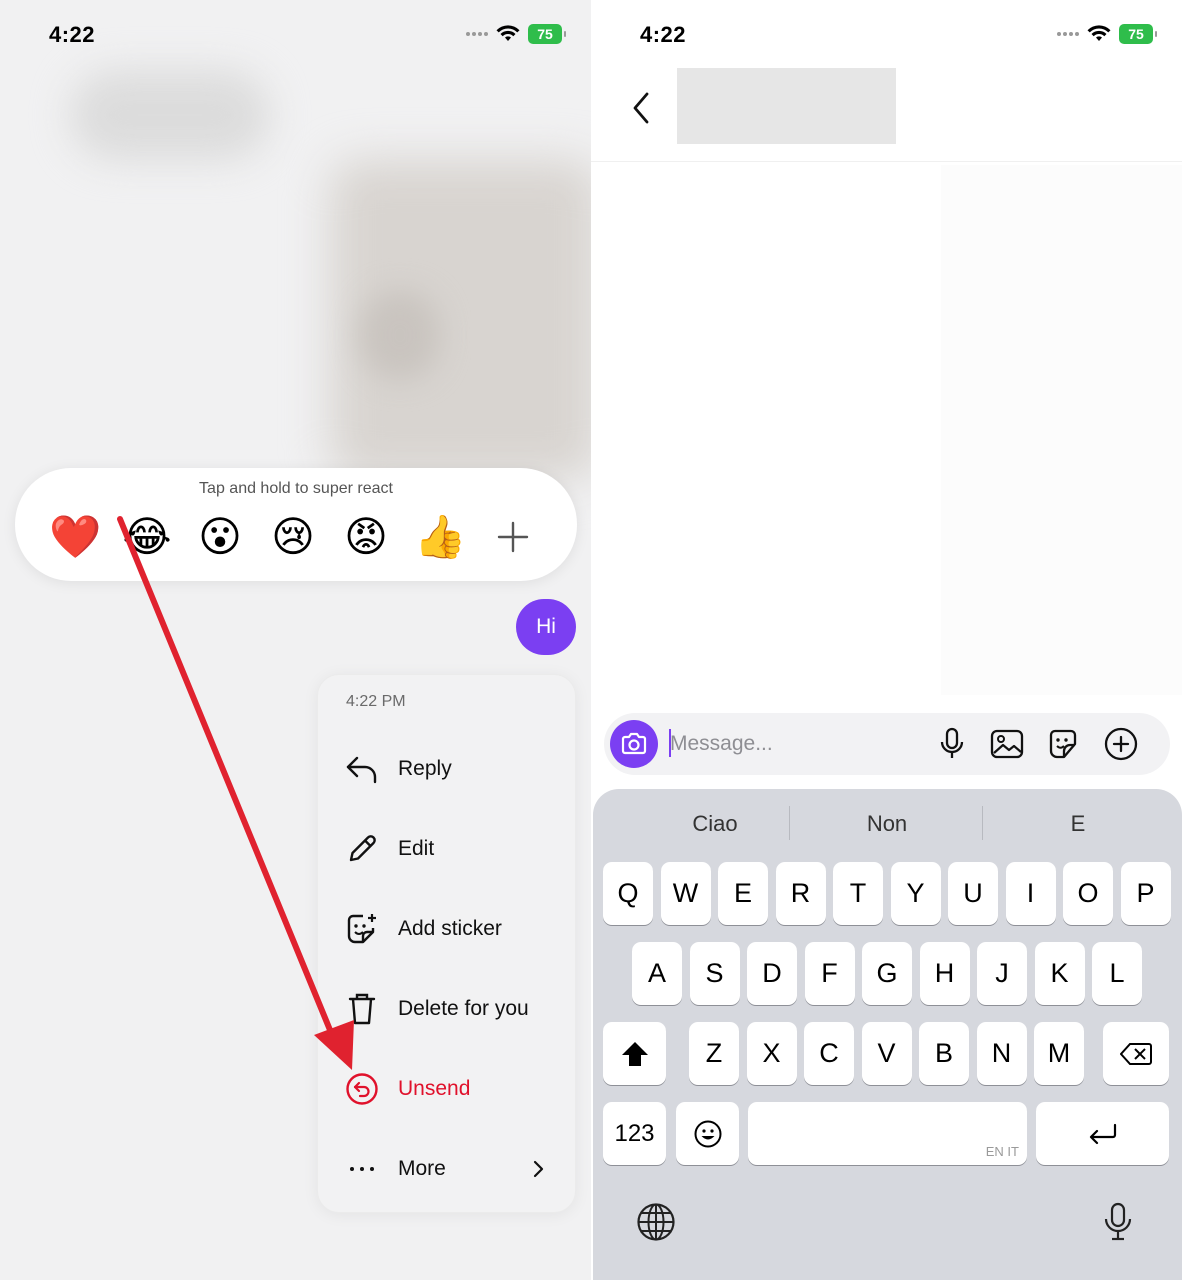 Image resolution: width=1182 pixels, height=1280 pixels. What do you see at coordinates (634, 1133) in the screenshot?
I see `numbers-key: 123` at bounding box center [634, 1133].